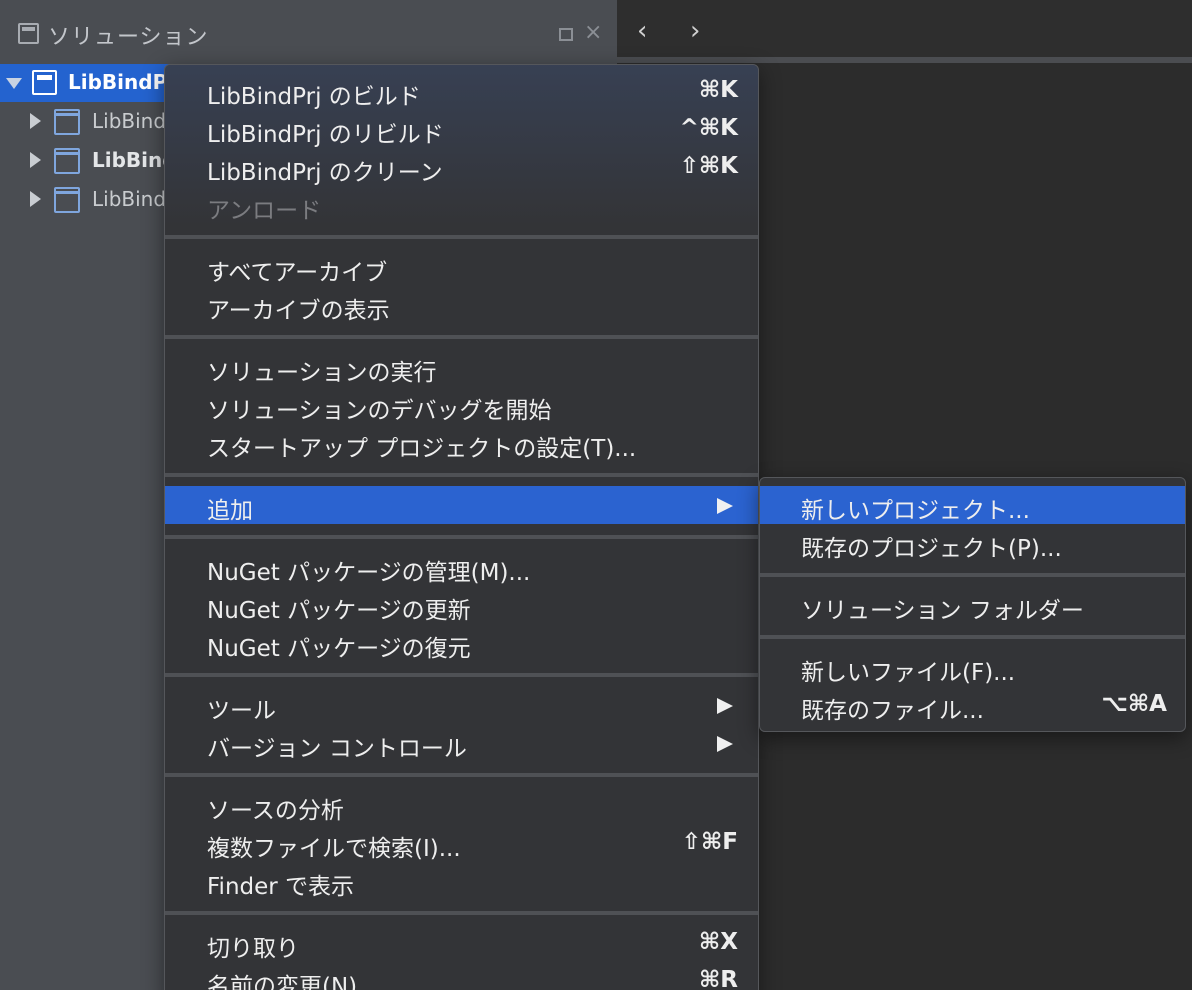 This screenshot has height=990, width=1192. What do you see at coordinates (695, 31) in the screenshot?
I see `forward-arrow-icon: ›` at bounding box center [695, 31].